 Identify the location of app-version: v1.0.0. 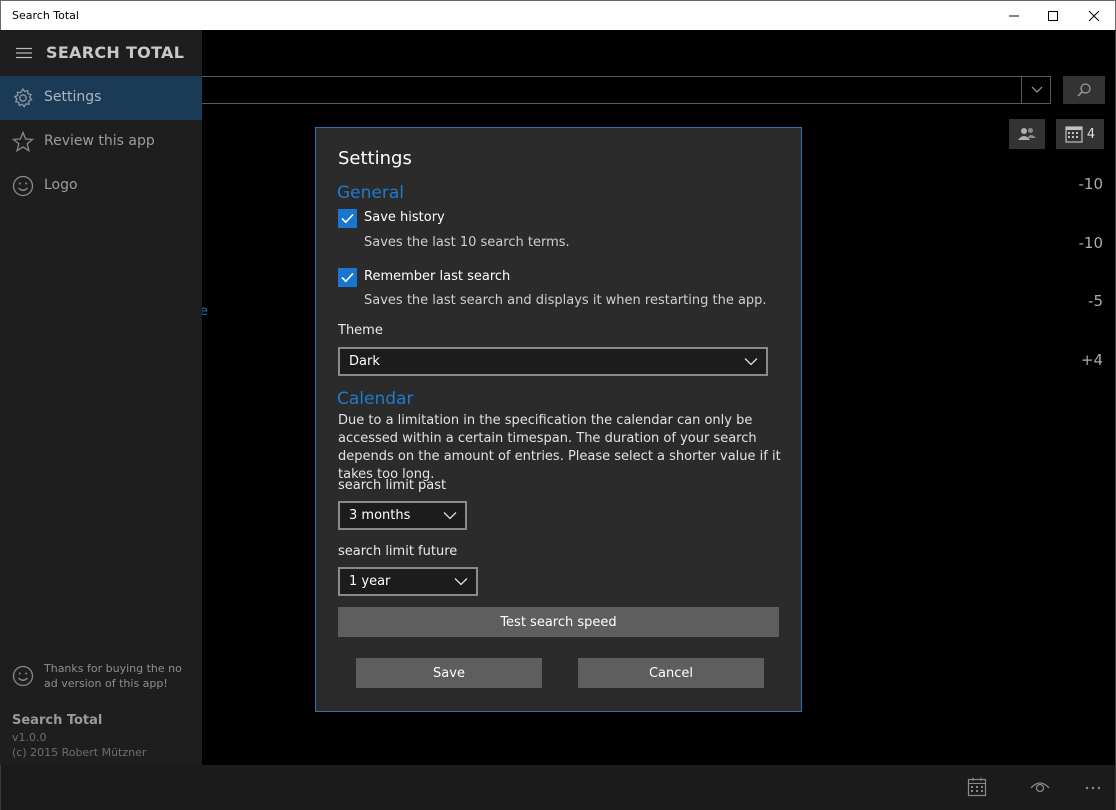
(29, 737).